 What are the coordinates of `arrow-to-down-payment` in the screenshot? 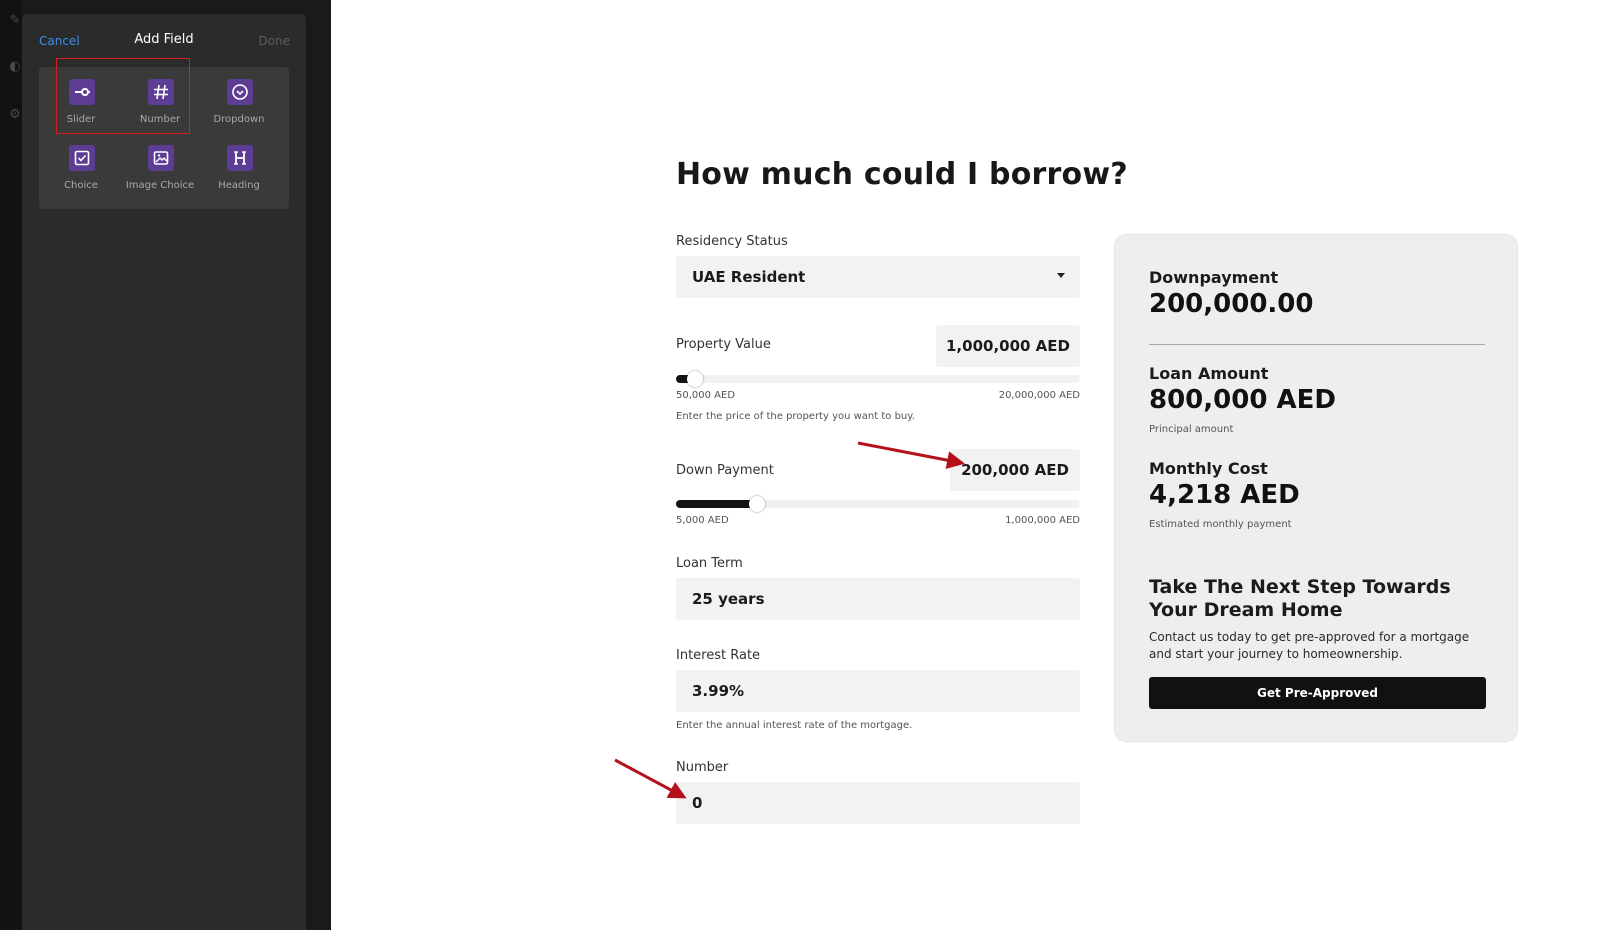 It's located at (911, 455).